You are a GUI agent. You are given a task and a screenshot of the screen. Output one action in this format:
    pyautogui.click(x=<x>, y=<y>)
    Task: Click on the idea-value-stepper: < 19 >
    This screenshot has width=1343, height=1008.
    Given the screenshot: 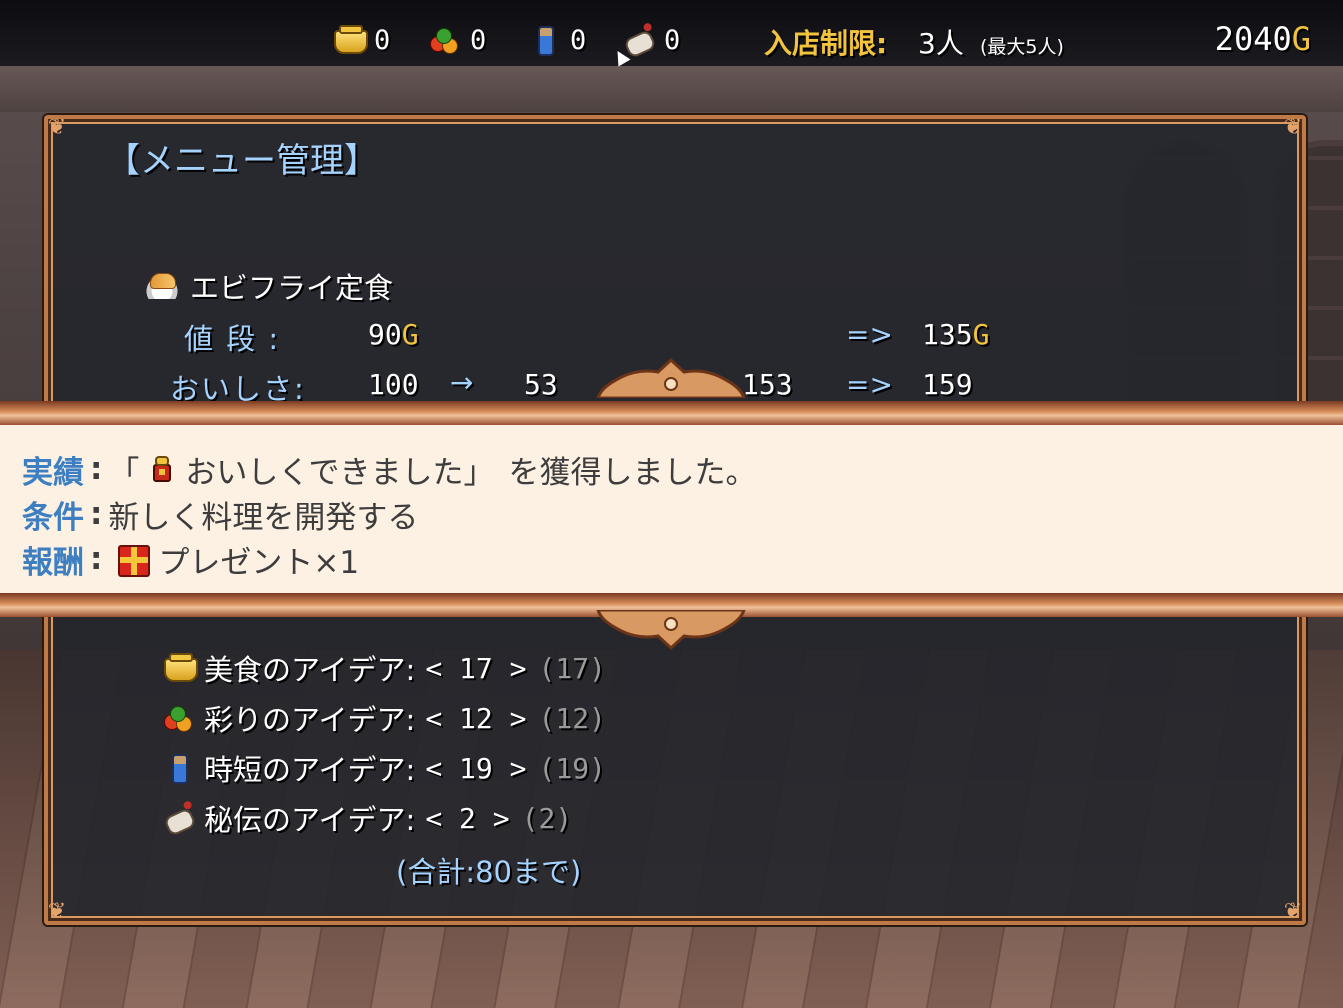 What is the action you would take?
    pyautogui.click(x=475, y=768)
    